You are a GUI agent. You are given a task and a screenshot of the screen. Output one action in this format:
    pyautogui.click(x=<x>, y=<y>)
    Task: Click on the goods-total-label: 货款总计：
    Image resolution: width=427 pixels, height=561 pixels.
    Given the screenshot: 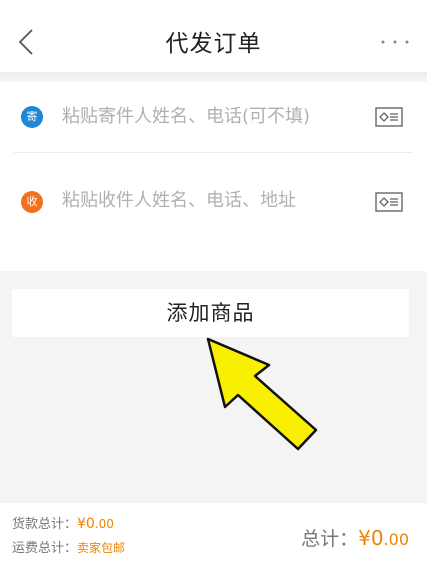 What is the action you would take?
    pyautogui.click(x=45, y=524)
    